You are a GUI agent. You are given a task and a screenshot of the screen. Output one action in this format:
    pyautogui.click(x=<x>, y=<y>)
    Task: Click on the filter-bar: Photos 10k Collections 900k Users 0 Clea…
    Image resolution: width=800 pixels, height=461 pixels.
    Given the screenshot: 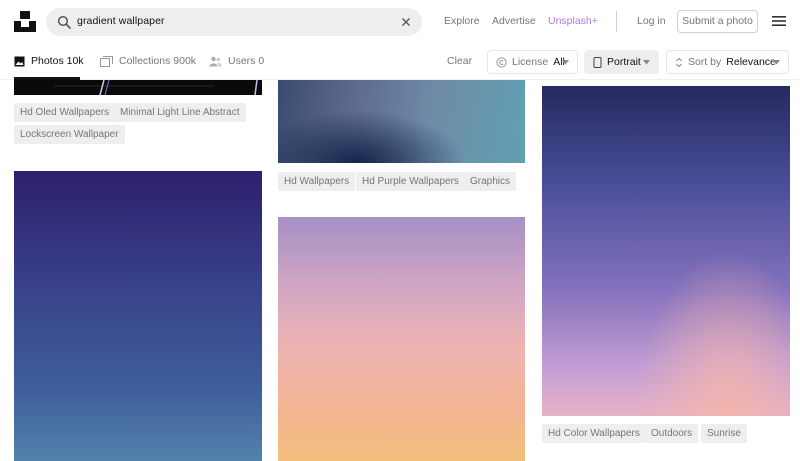 What is the action you would take?
    pyautogui.click(x=400, y=62)
    